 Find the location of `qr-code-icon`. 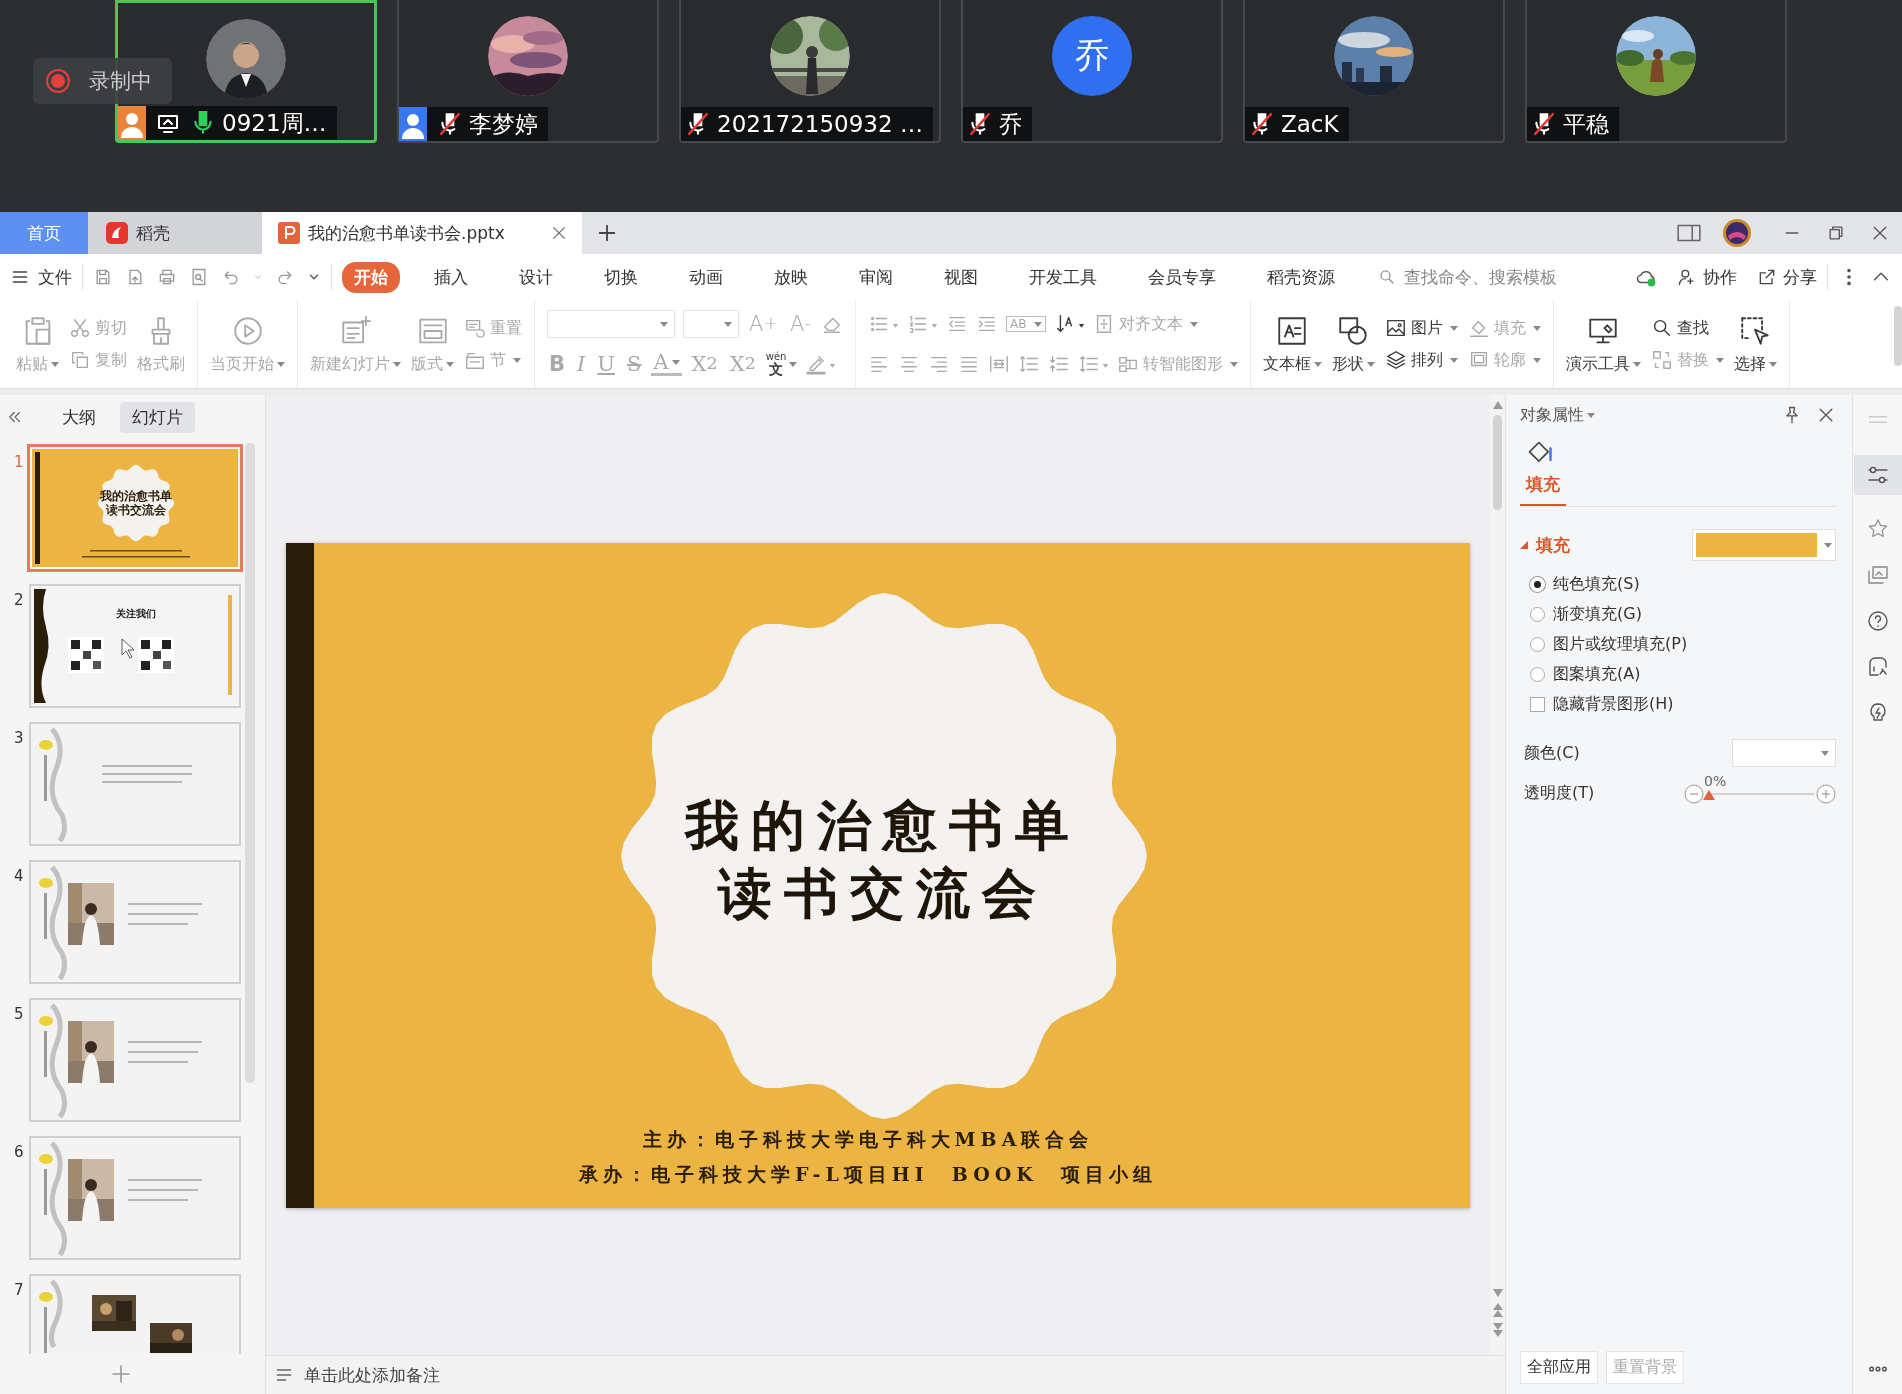

qr-code-icon is located at coordinates (156, 655).